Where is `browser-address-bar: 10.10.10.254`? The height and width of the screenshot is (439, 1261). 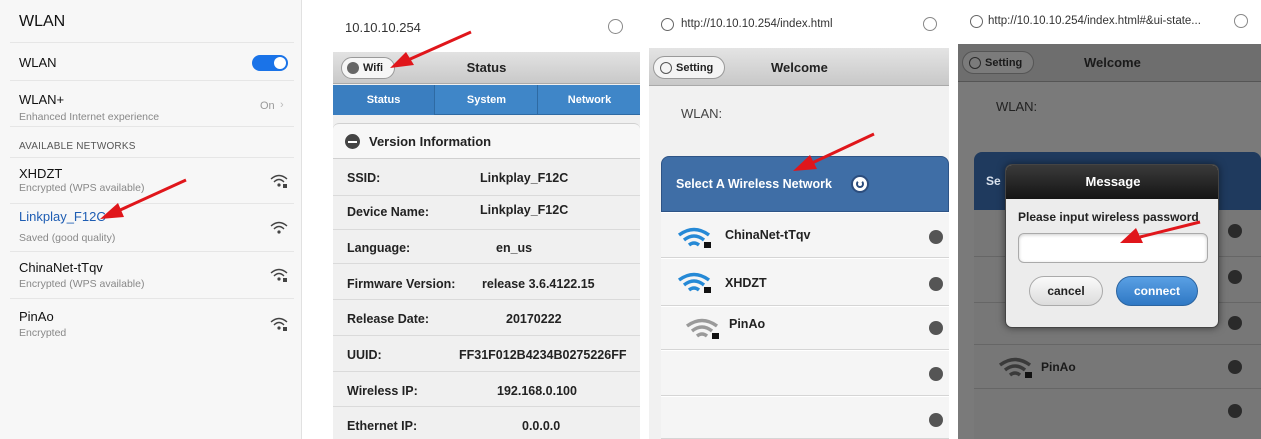
browser-address-bar: 10.10.10.254 is located at coordinates (486, 26).